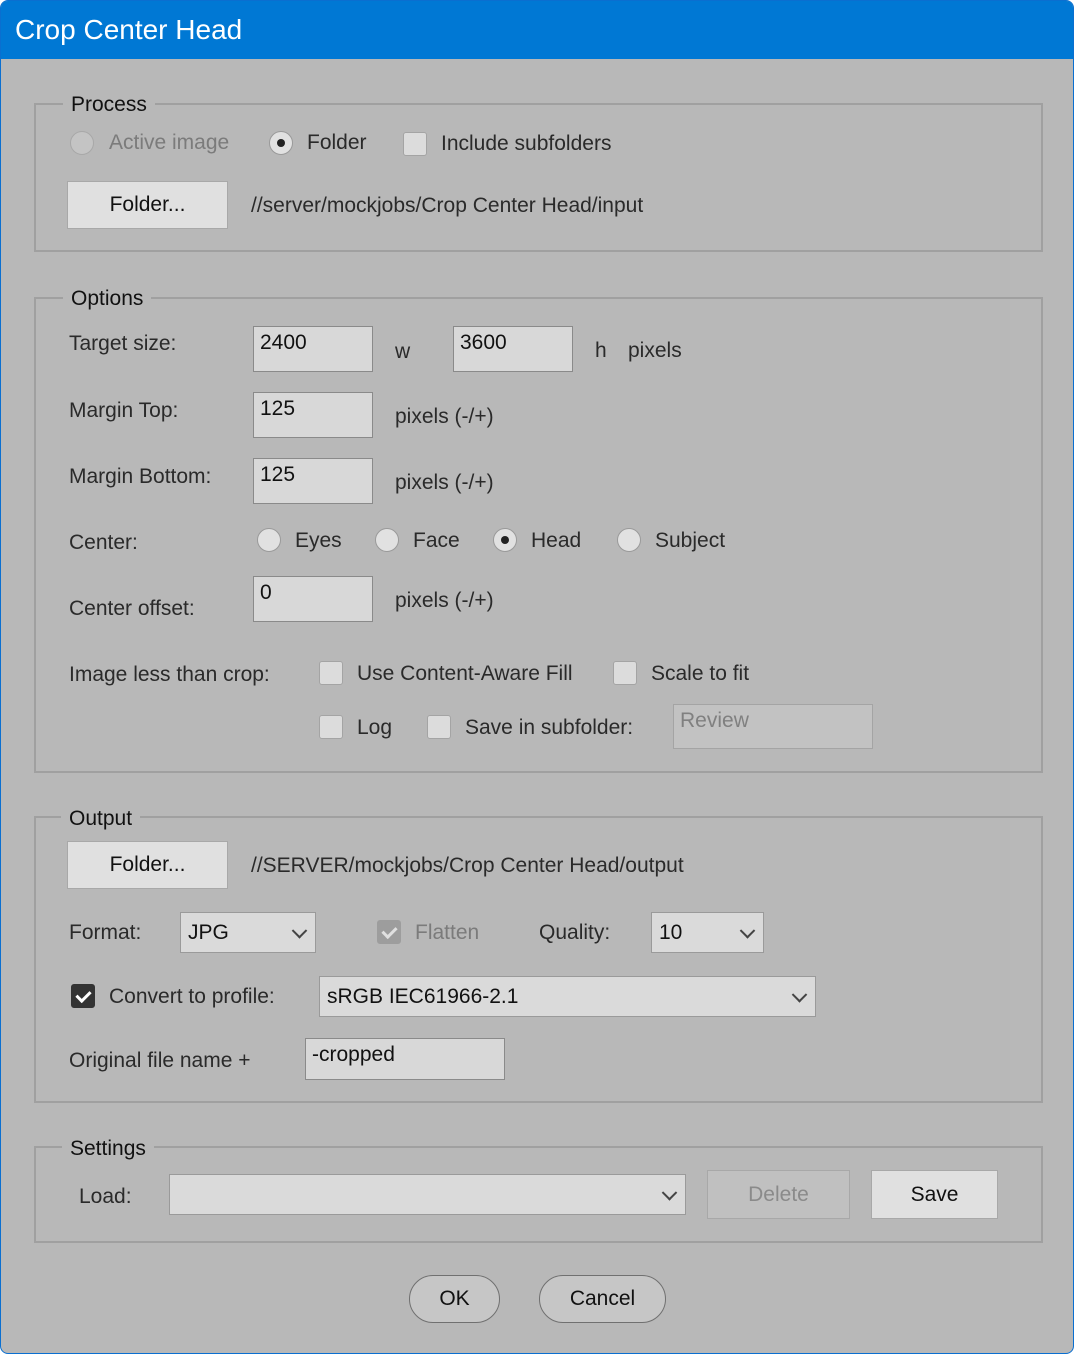 The height and width of the screenshot is (1354, 1074). I want to click on scale-to-fit-label: Scale to fit, so click(700, 673).